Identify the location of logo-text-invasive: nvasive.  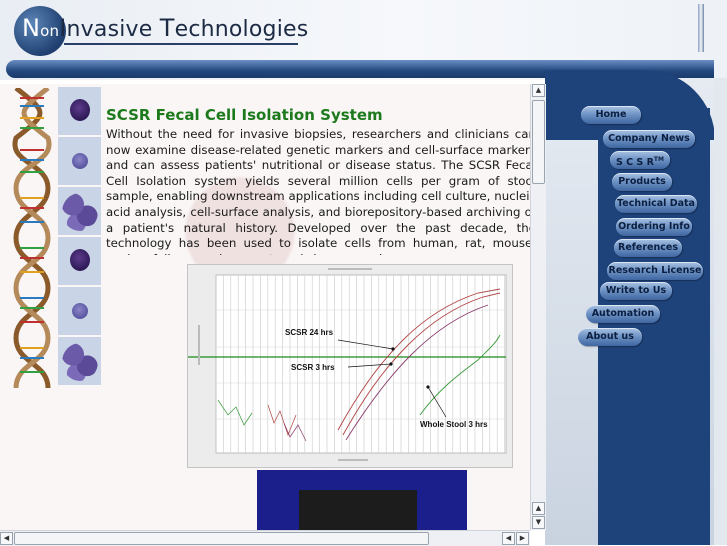
(113, 29).